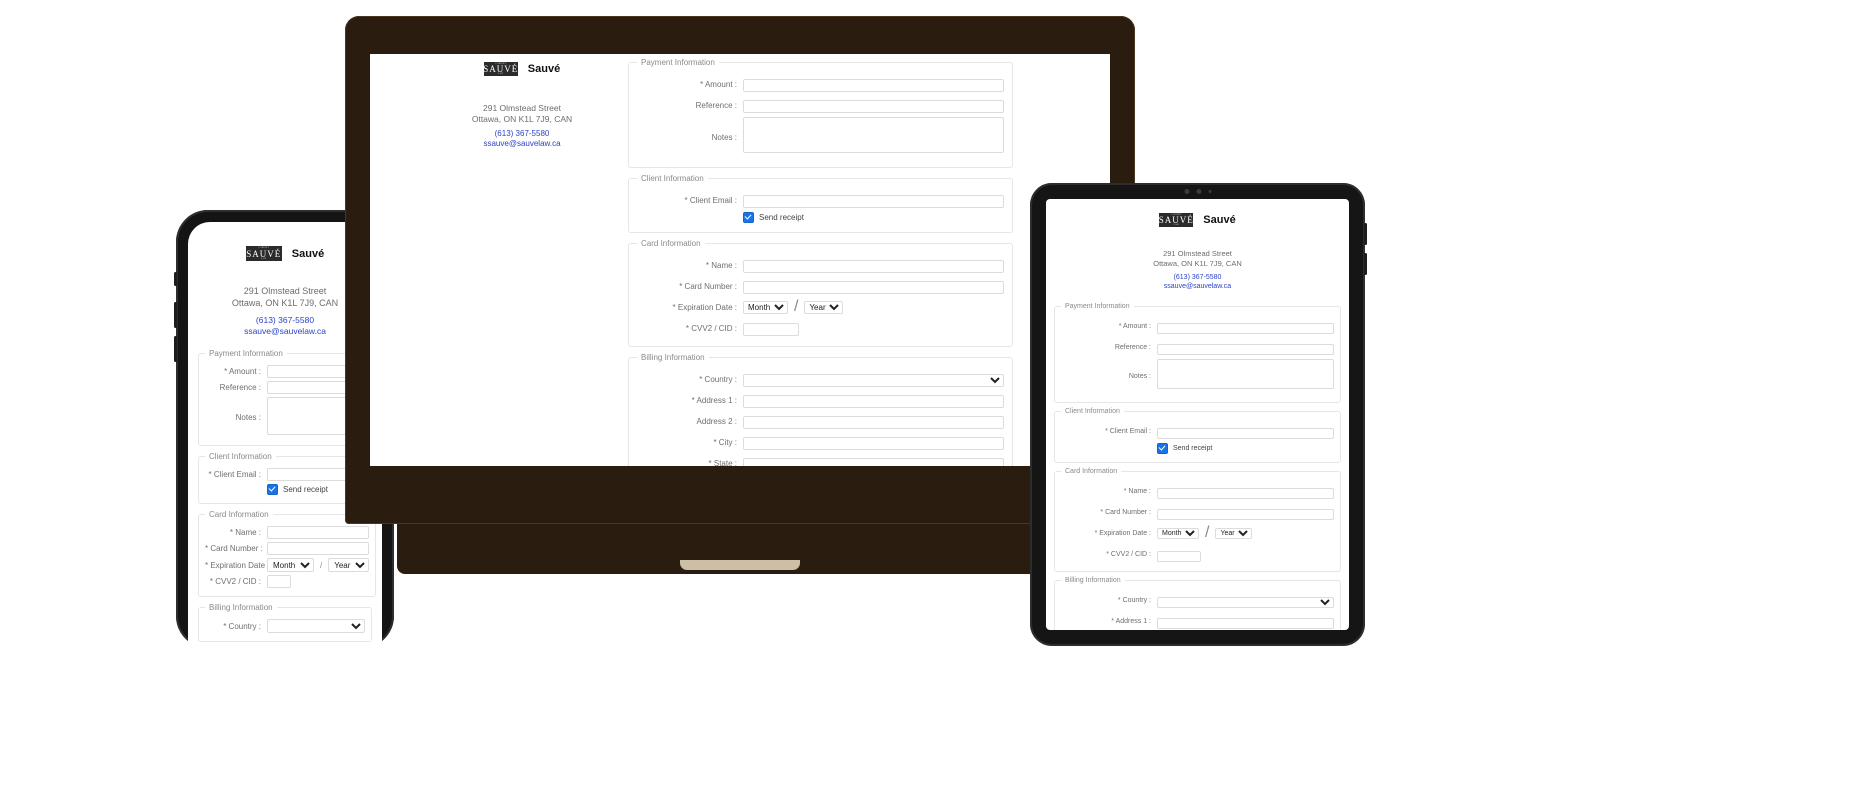 The height and width of the screenshot is (791, 1862). What do you see at coordinates (722, 462) in the screenshot?
I see `state-label: * State :` at bounding box center [722, 462].